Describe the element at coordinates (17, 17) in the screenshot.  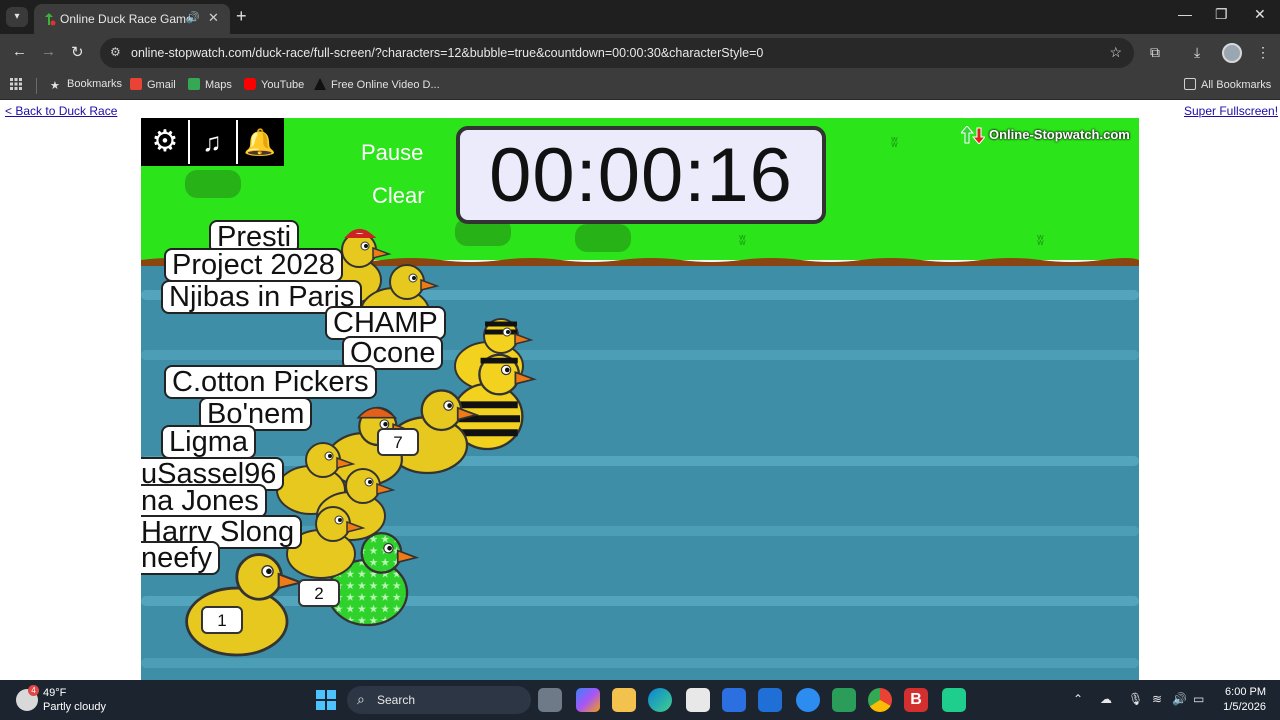
I see `tab-search-menu: ▾` at that location.